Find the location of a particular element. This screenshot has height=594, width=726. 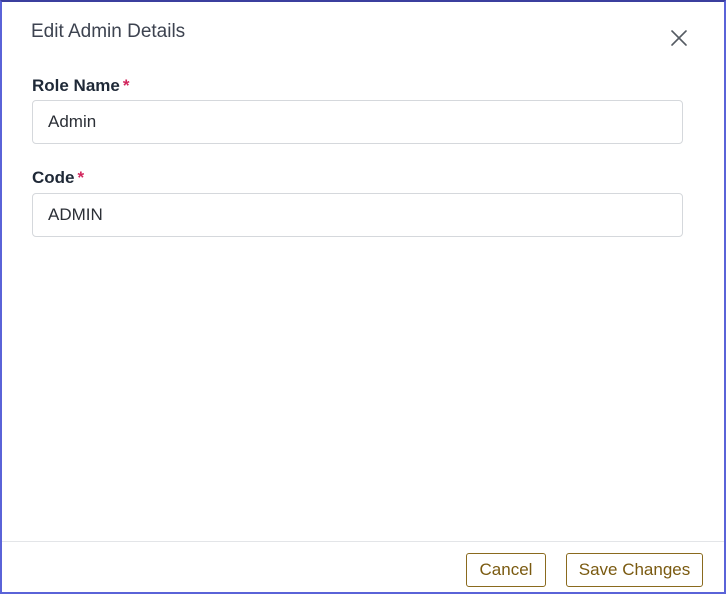

save-changes-button: Save Changes is located at coordinates (634, 570).